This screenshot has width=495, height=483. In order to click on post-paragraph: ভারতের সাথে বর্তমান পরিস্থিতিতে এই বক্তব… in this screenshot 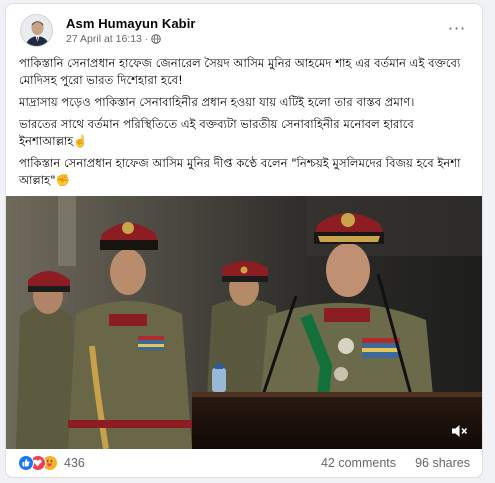, I will do `click(216, 132)`.